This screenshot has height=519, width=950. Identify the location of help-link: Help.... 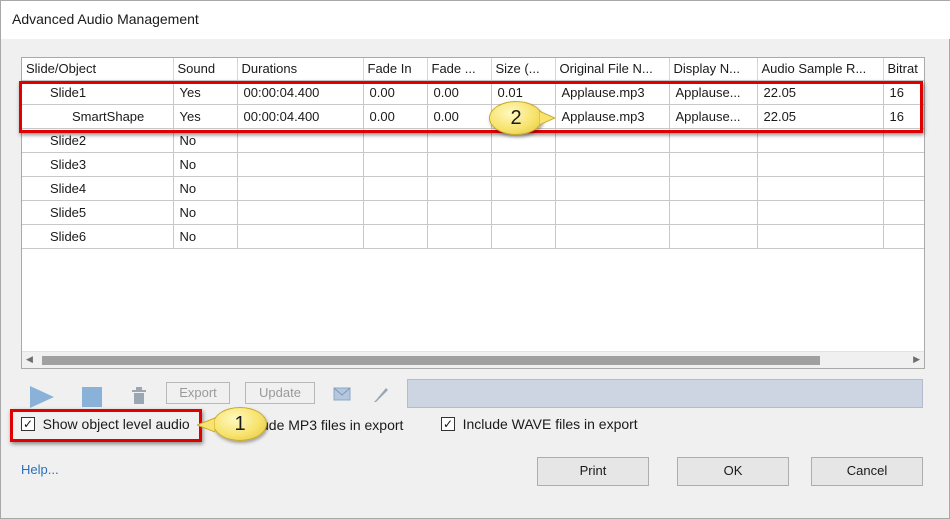
(40, 469).